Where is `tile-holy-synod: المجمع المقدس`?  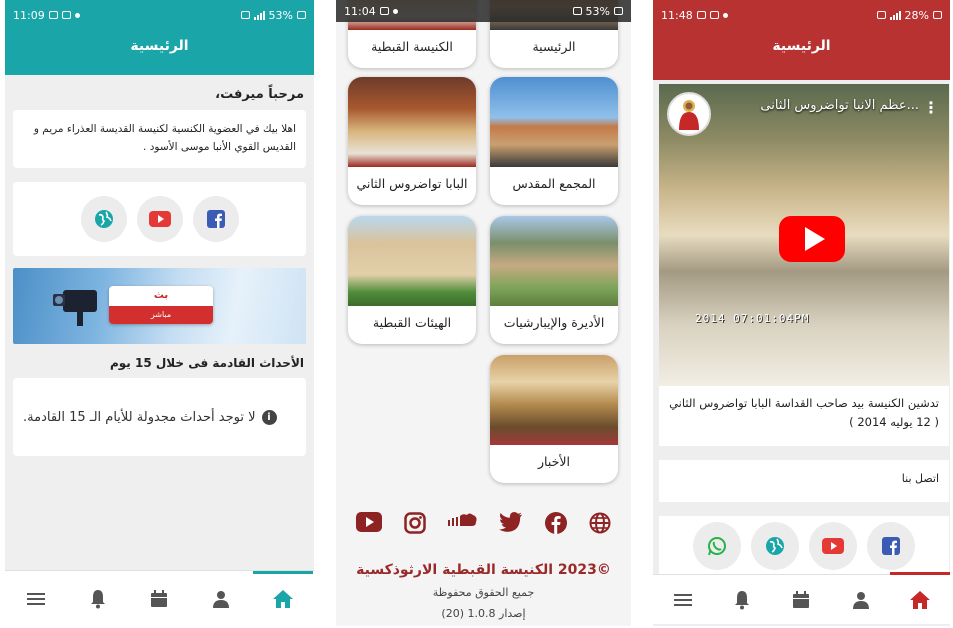 tile-holy-synod: المجمع المقدس is located at coordinates (554, 141).